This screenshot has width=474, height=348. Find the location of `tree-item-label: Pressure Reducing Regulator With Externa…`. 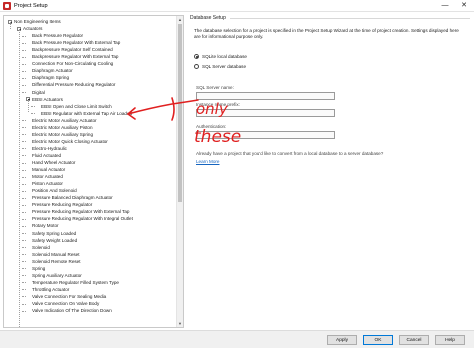

tree-item-label: Pressure Reducing Regulator With Externa… is located at coordinates (81, 212).